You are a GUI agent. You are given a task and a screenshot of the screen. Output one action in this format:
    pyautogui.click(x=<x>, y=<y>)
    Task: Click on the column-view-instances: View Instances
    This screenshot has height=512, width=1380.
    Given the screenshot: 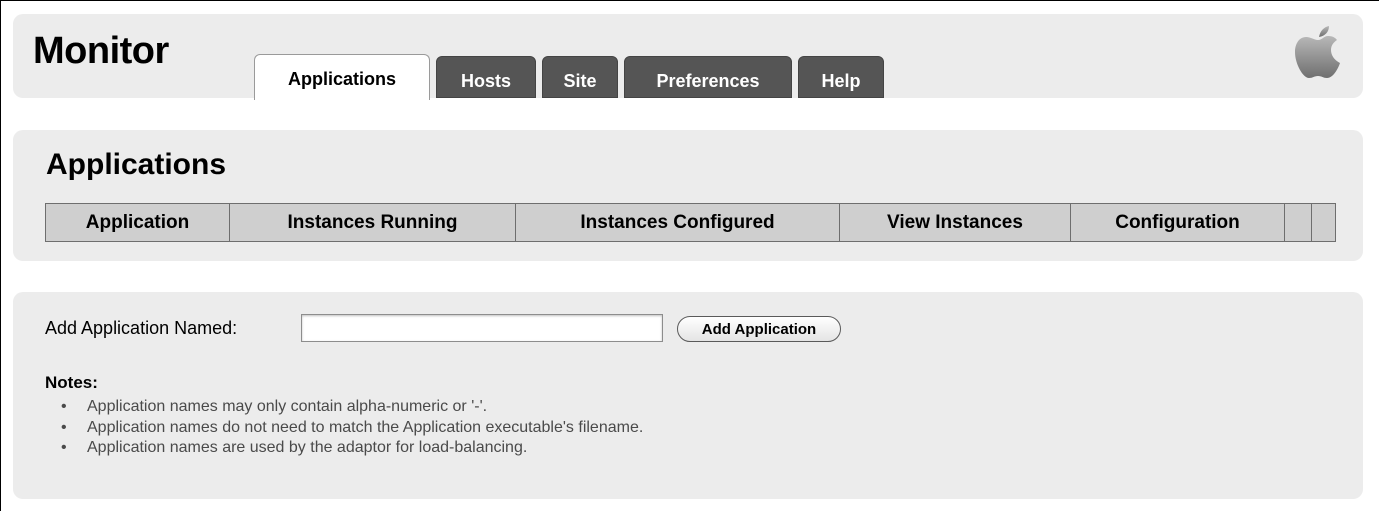 What is the action you would take?
    pyautogui.click(x=955, y=222)
    